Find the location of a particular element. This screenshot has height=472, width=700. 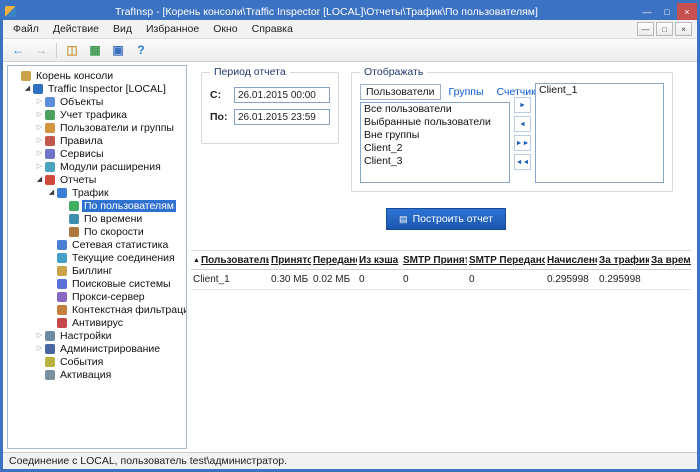

tree-item-label: Биллинг is located at coordinates (92, 270).